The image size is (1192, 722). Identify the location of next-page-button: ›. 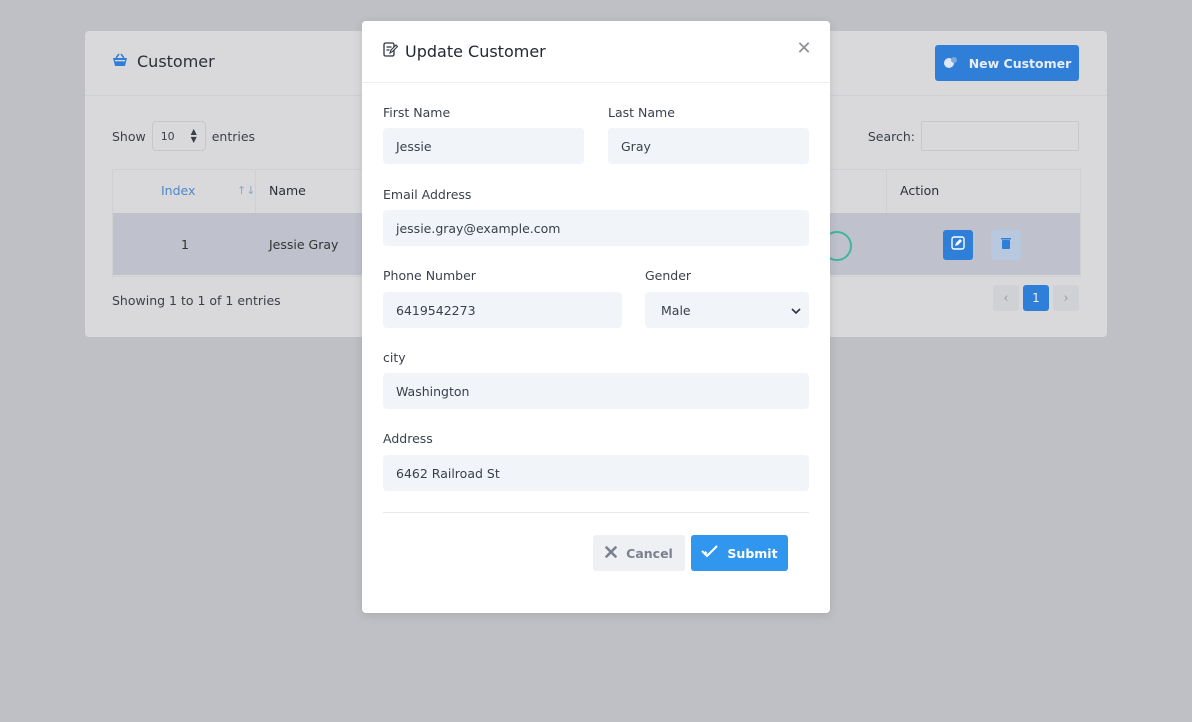
(1066, 298).